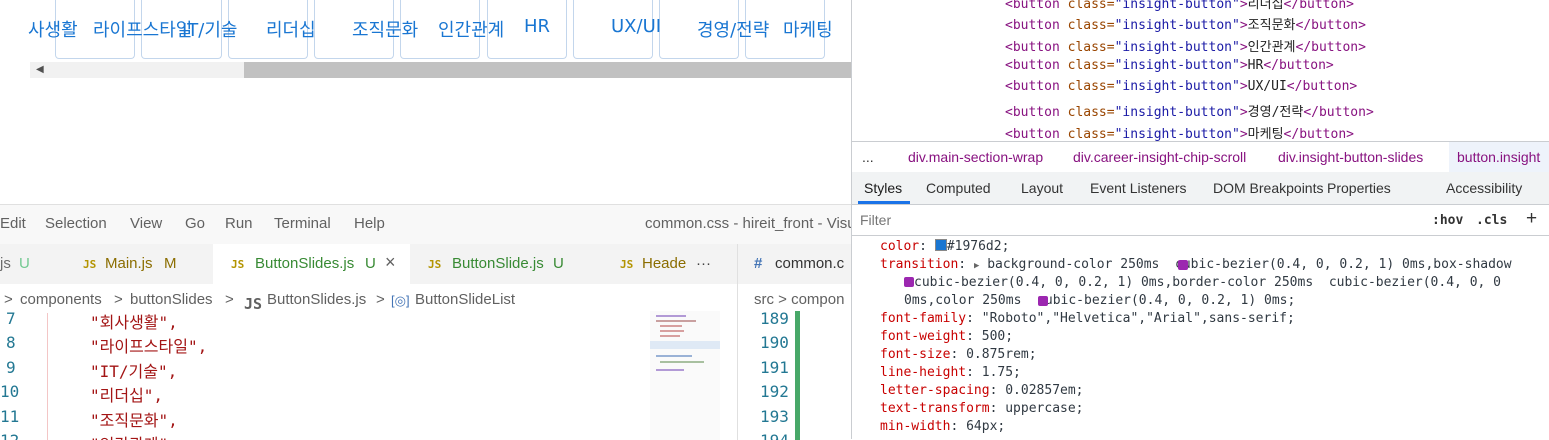 This screenshot has height=440, width=1549. I want to click on breadcrumb-symbol: ButtonSlideList, so click(465, 299).